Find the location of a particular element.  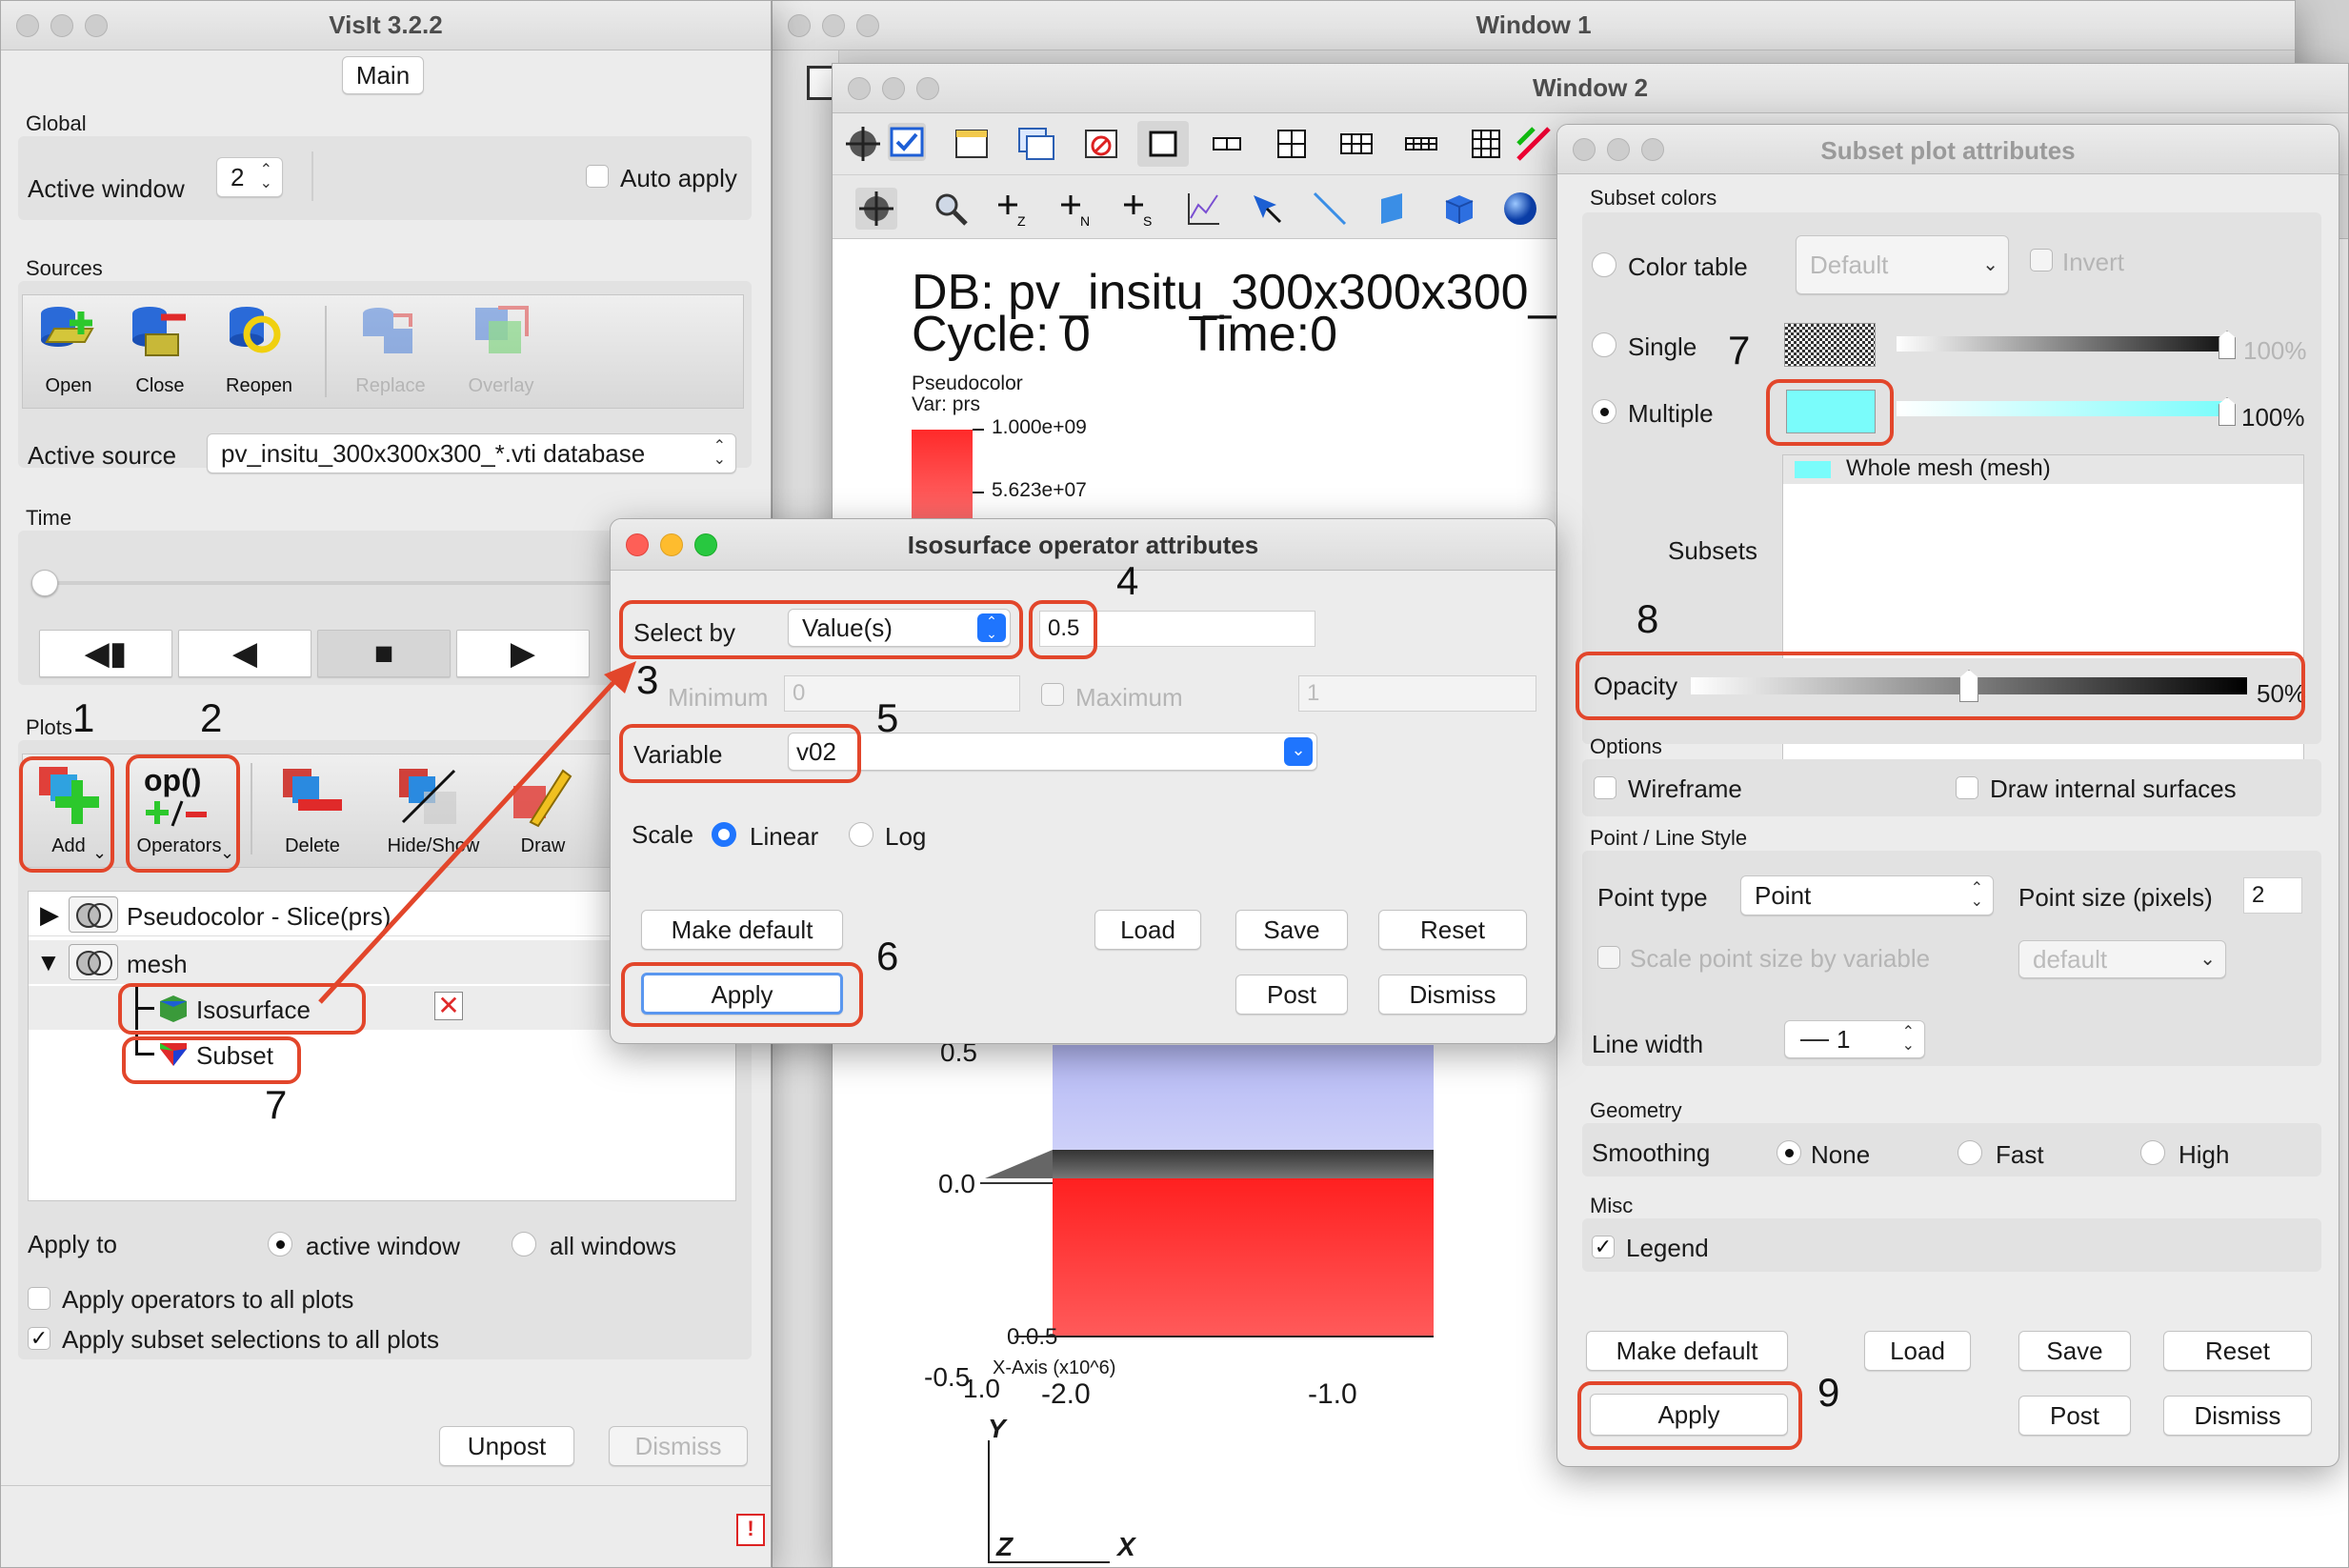

interactor-navigate-icon is located at coordinates (876, 209).